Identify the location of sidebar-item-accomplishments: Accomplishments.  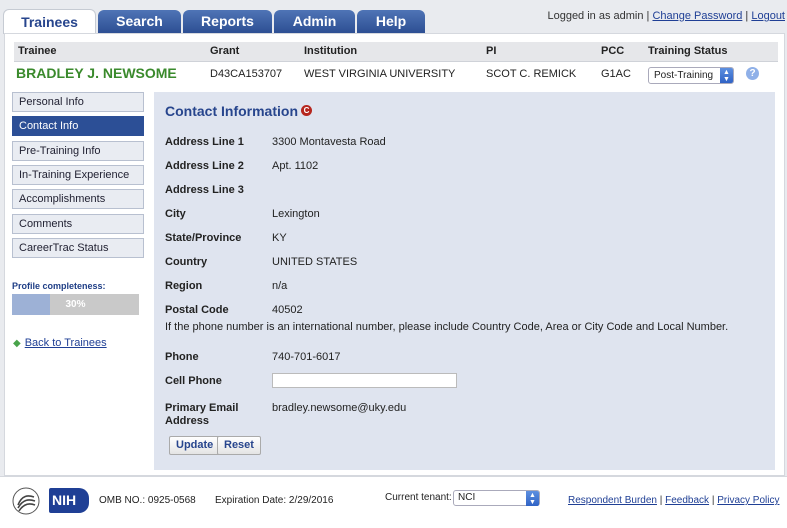
(78, 199).